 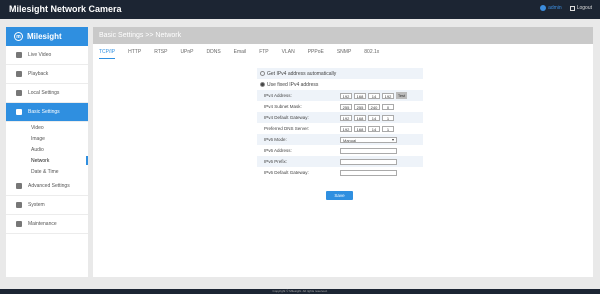 What do you see at coordinates (19, 205) in the screenshot?
I see `system-icon` at bounding box center [19, 205].